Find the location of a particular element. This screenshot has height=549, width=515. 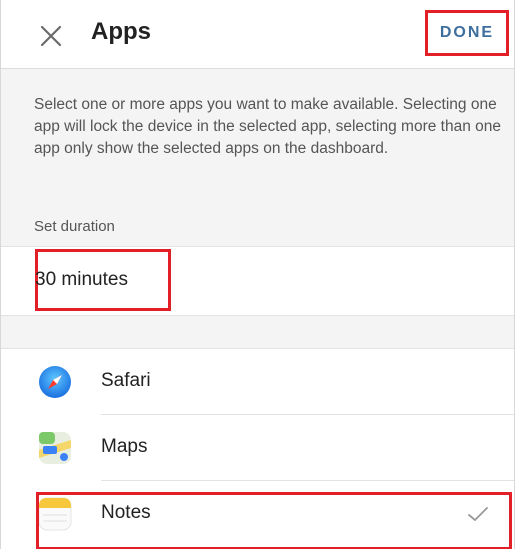

duration-row: 30 minutes is located at coordinates (257, 281).